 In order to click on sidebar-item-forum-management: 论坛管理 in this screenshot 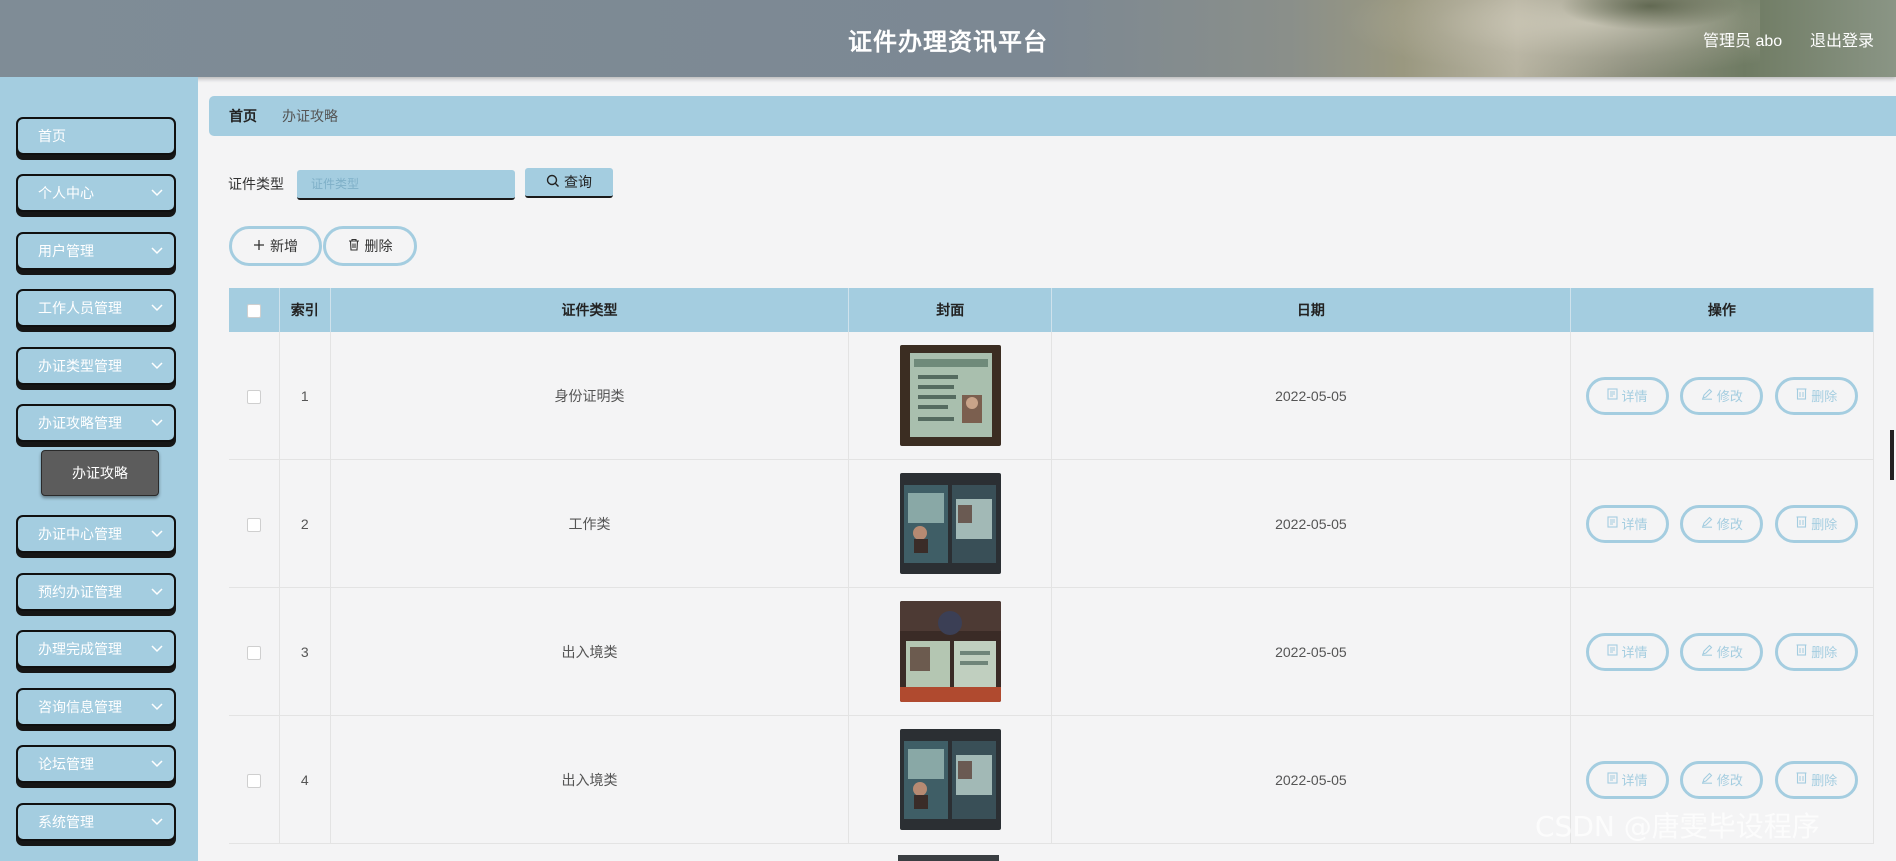, I will do `click(96, 764)`.